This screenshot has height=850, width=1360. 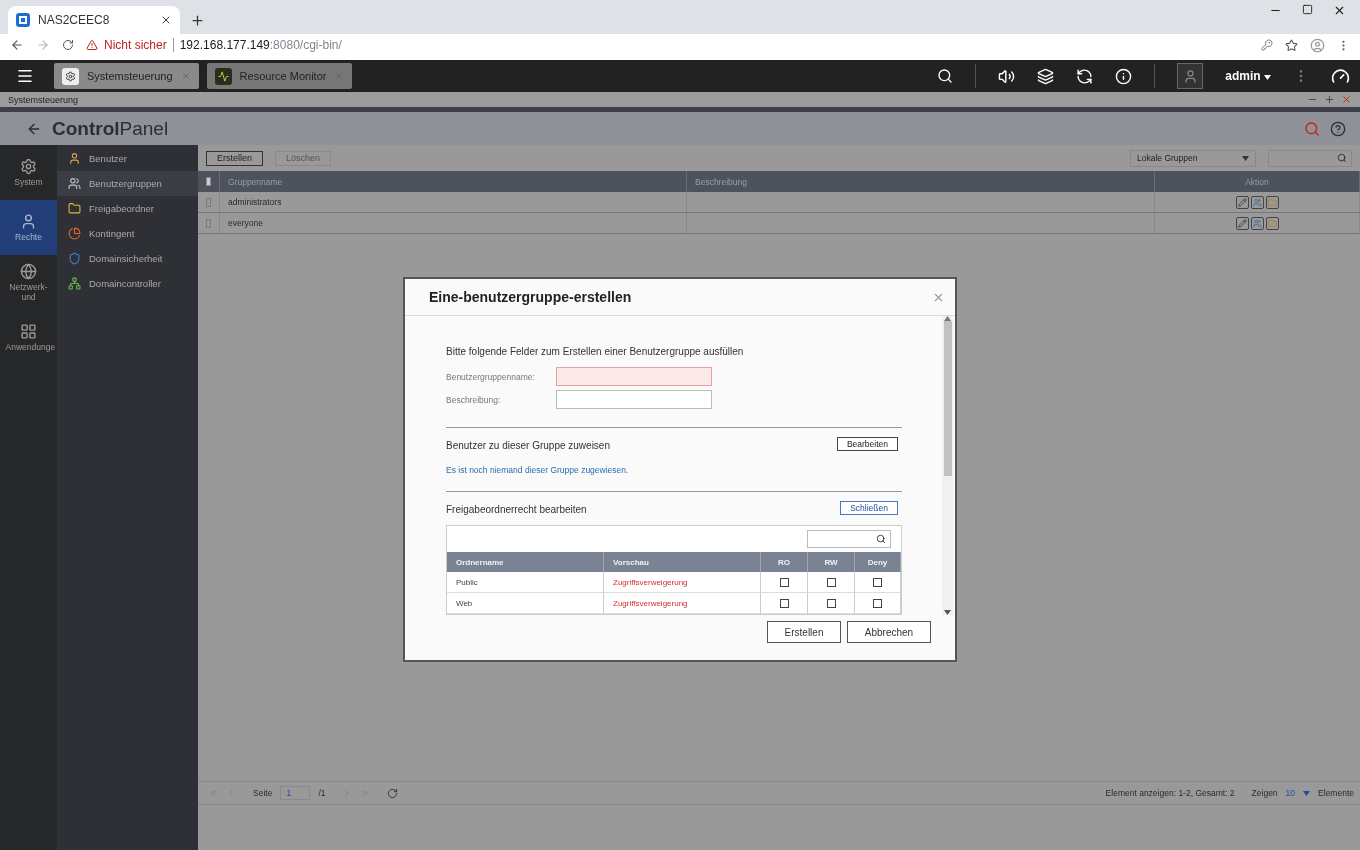 I want to click on menu-item: Kontingent, so click(x=127, y=233).